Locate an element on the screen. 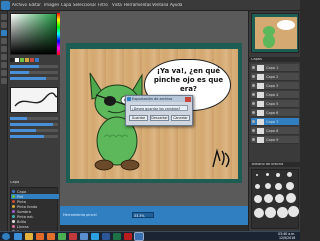  menu-help: Ayuda is located at coordinates (176, 5).